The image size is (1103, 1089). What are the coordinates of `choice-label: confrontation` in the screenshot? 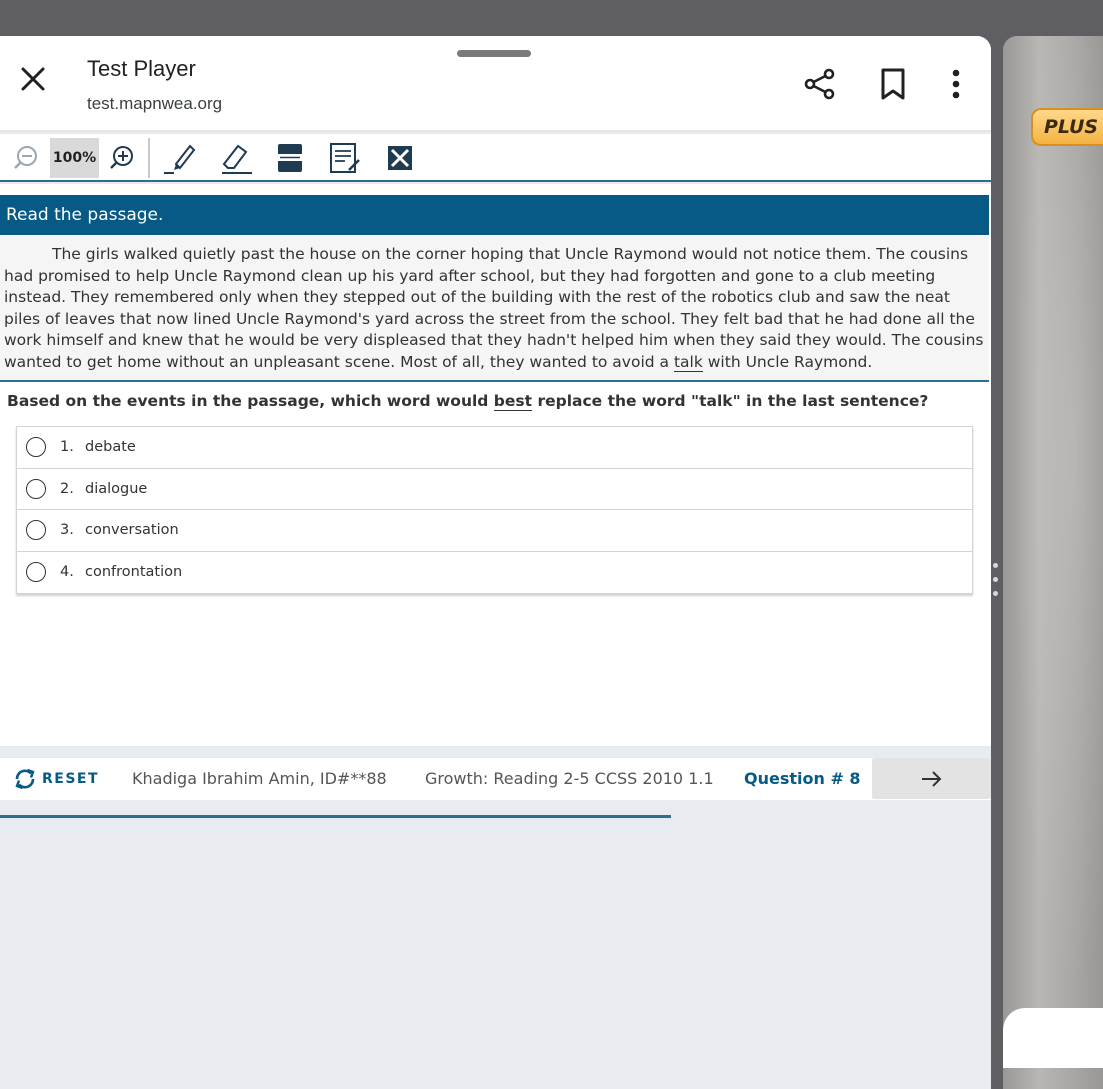 It's located at (134, 572).